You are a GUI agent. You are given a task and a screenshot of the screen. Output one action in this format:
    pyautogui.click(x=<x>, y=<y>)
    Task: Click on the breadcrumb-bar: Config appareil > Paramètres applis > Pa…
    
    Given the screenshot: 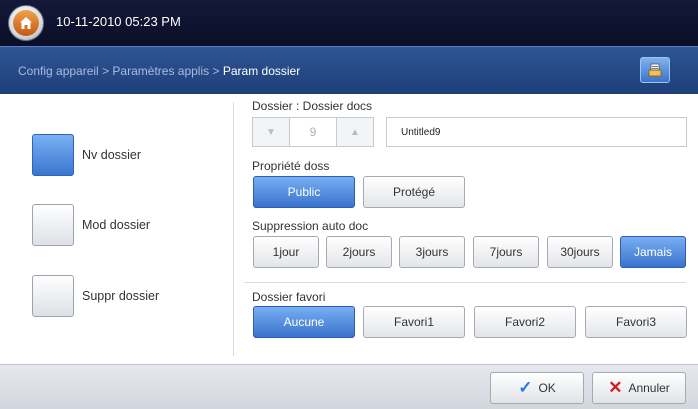 What is the action you would take?
    pyautogui.click(x=349, y=70)
    